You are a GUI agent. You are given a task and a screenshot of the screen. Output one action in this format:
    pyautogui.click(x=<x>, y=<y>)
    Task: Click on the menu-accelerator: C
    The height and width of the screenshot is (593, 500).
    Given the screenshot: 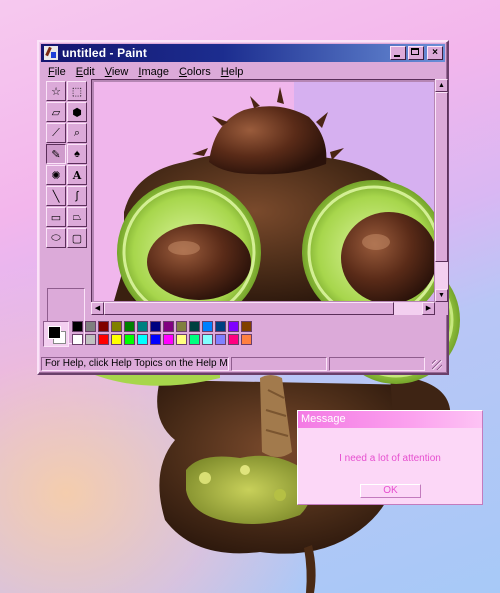 What is the action you would take?
    pyautogui.click(x=182, y=72)
    